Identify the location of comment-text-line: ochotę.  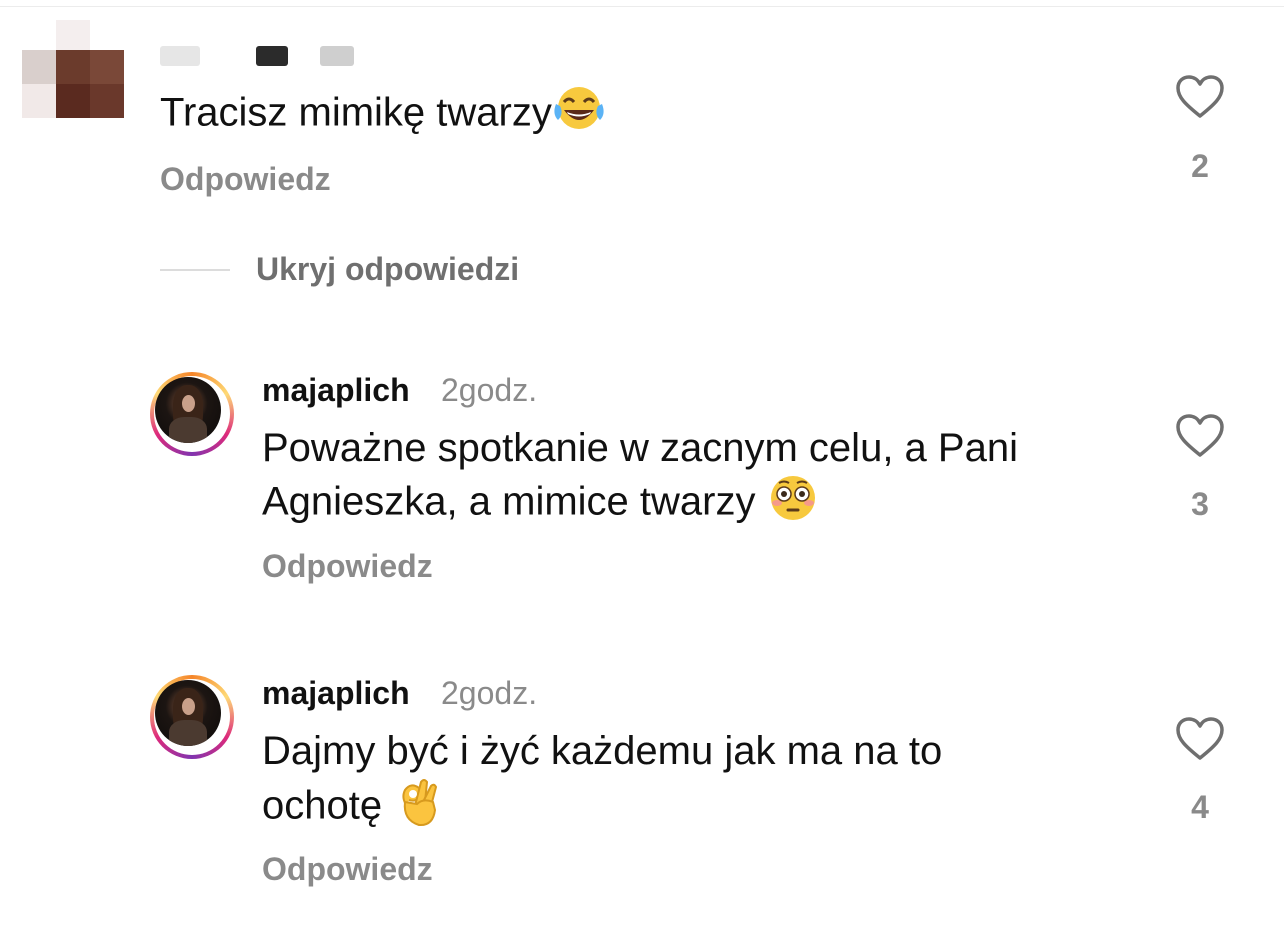
(322, 805).